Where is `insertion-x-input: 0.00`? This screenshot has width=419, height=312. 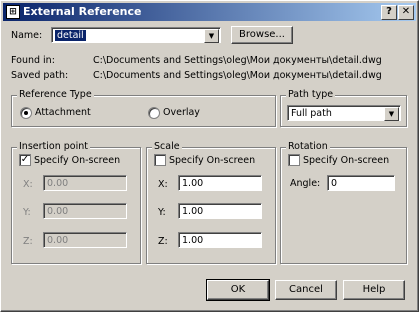 insertion-x-input: 0.00 is located at coordinates (85, 183).